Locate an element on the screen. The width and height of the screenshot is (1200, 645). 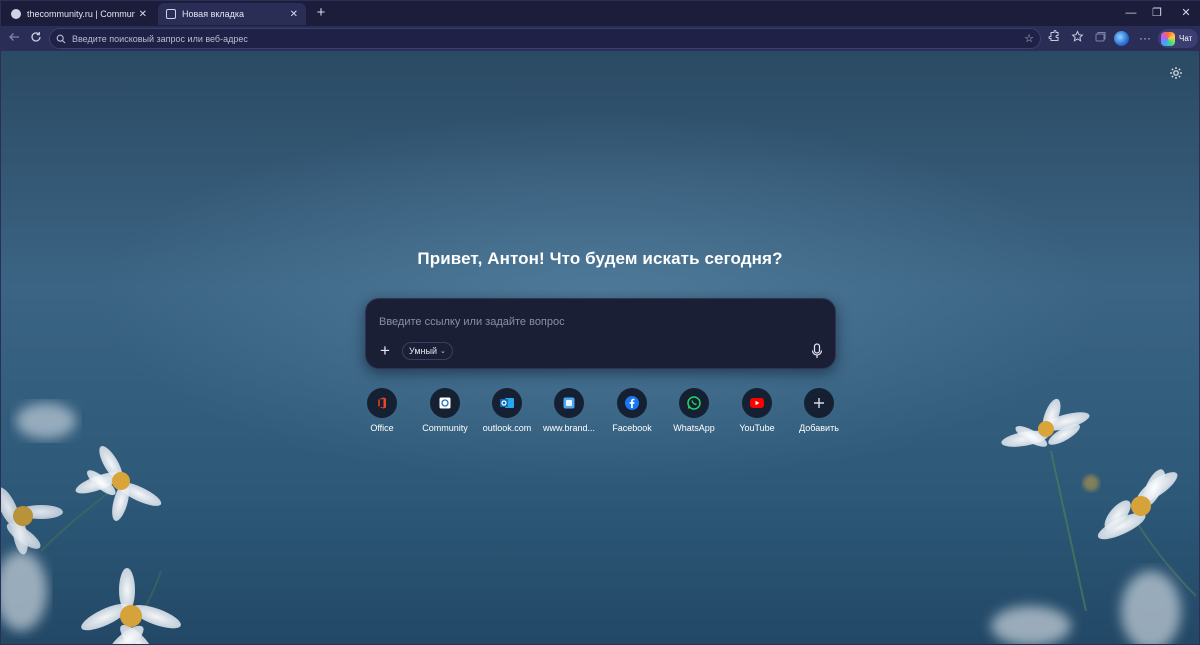
search-mode-label: Умный is located at coordinates (423, 351).